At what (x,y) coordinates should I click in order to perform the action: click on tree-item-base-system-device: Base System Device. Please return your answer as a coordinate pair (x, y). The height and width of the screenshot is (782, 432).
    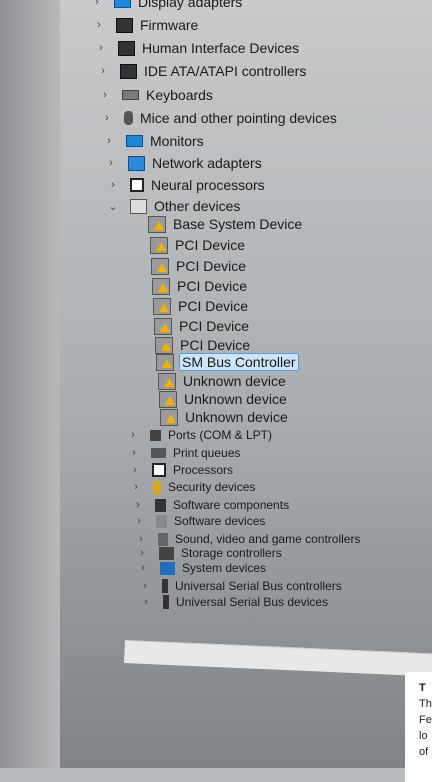
    Looking at the image, I should click on (226, 224).